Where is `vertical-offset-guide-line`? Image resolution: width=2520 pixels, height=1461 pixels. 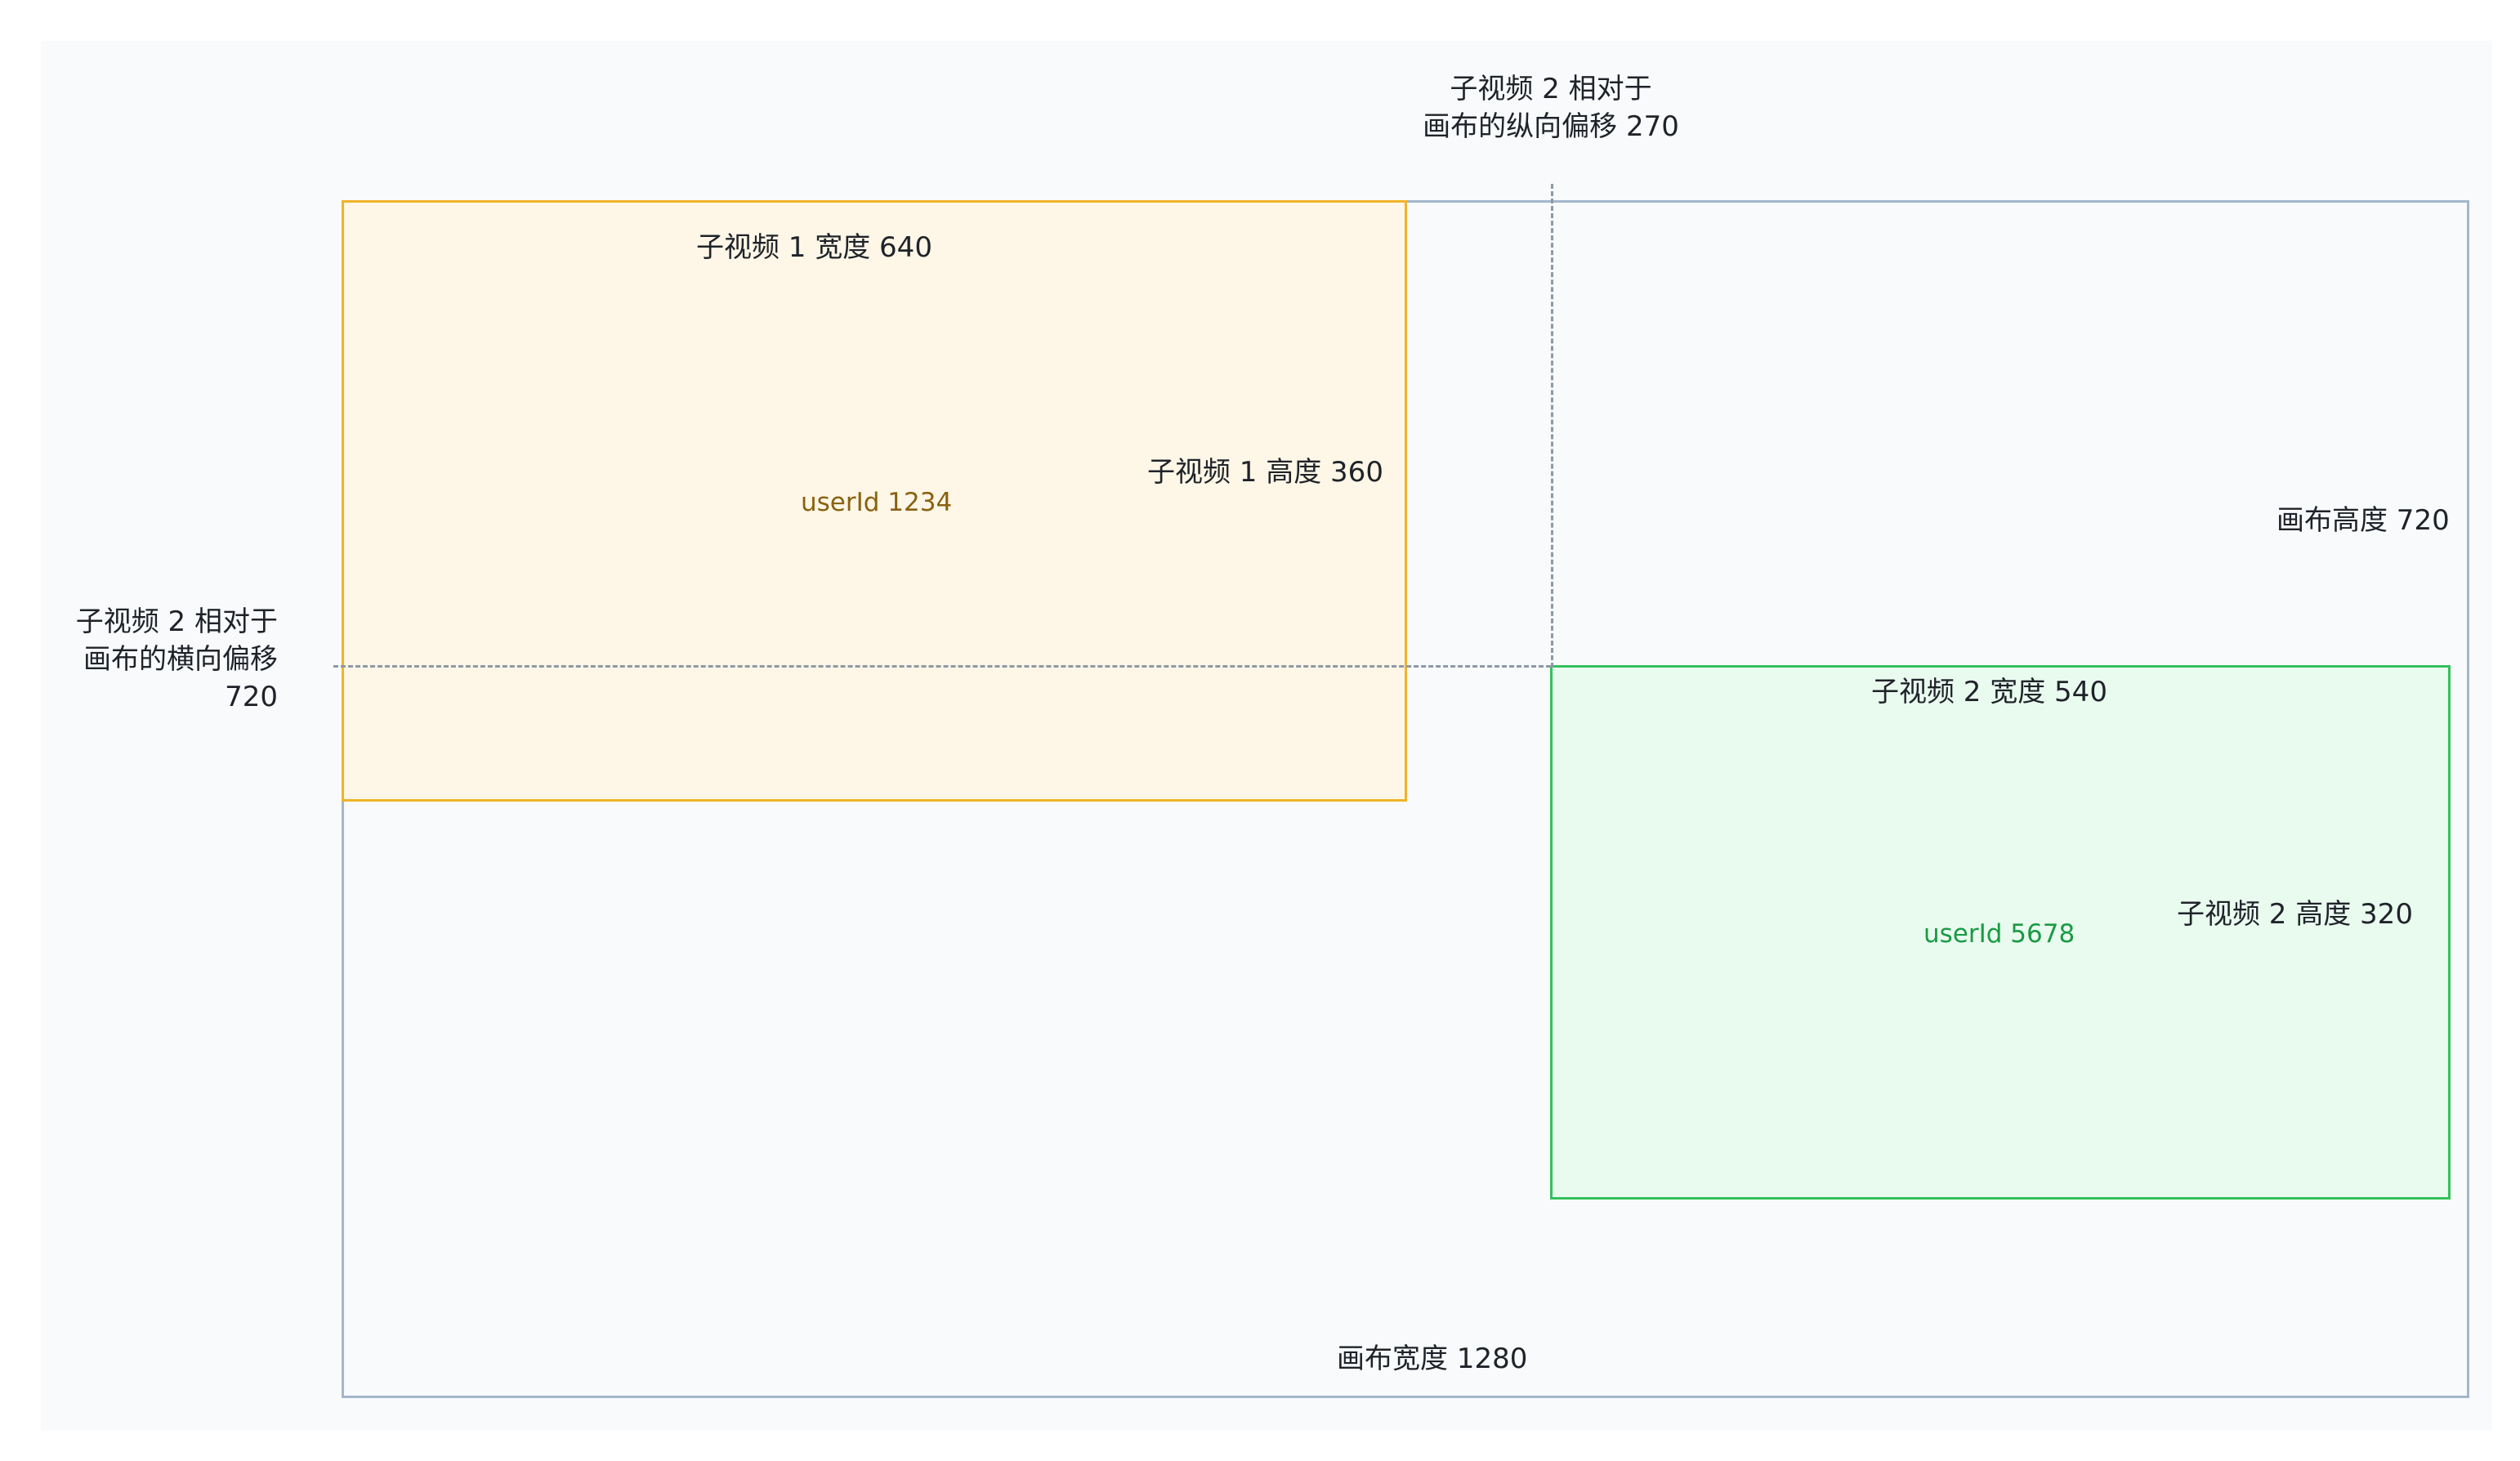 vertical-offset-guide-line is located at coordinates (1552, 426).